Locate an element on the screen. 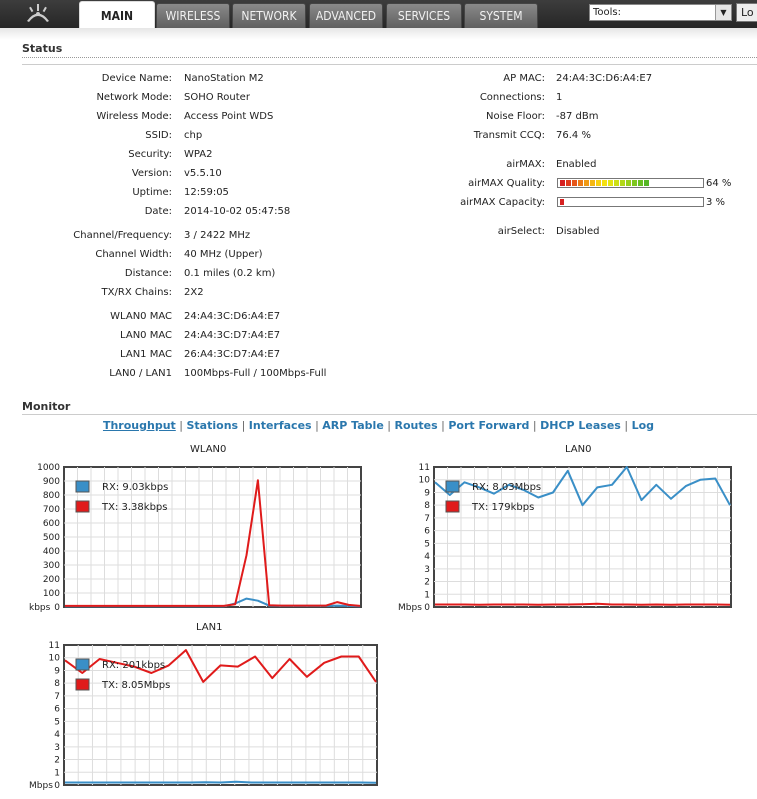 The image size is (757, 799). status-value-channel-frequency: 3 / 2422 MHz is located at coordinates (217, 235).